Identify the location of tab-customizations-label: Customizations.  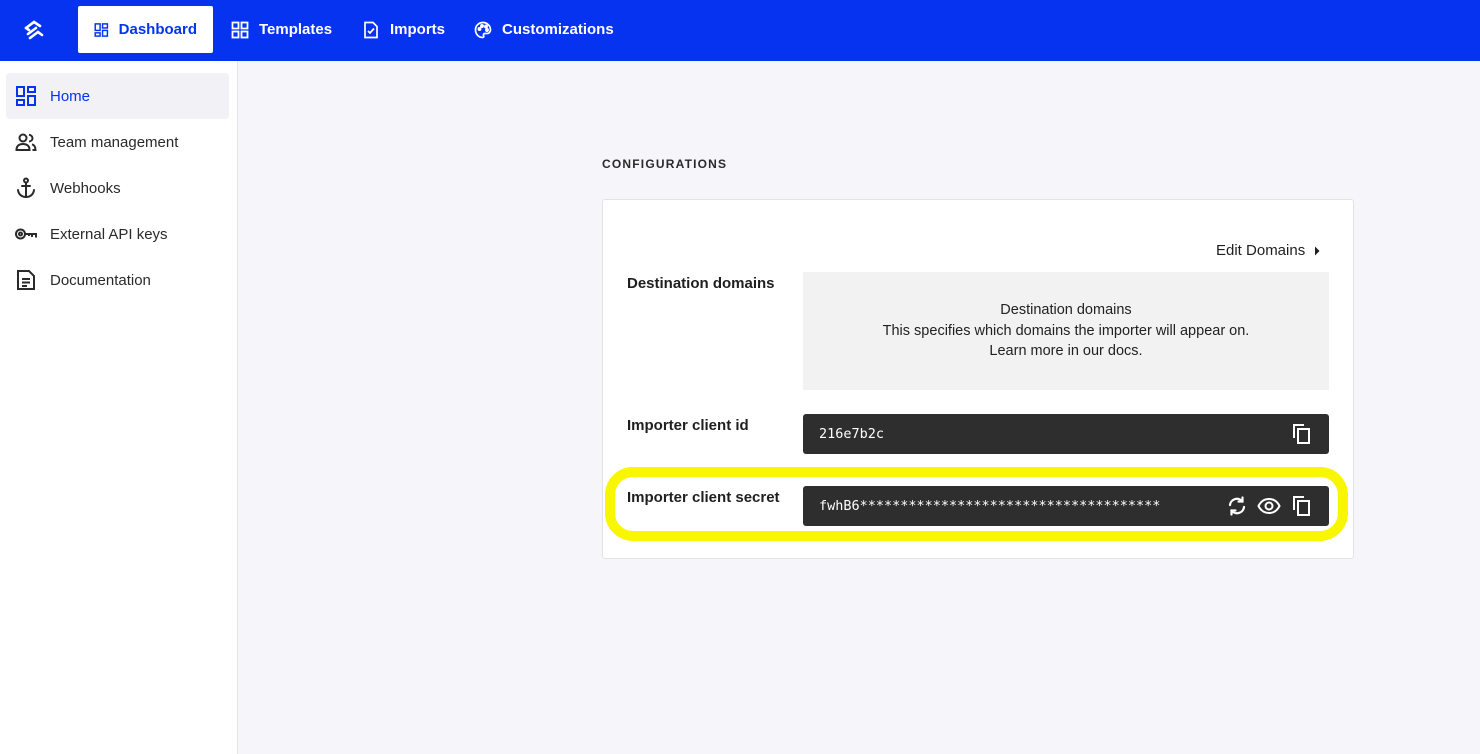
(558, 29).